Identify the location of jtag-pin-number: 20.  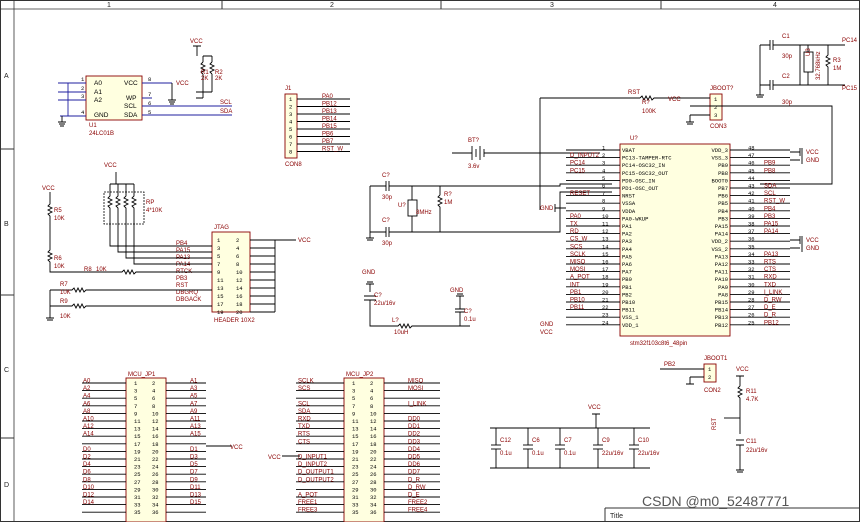
(239, 312).